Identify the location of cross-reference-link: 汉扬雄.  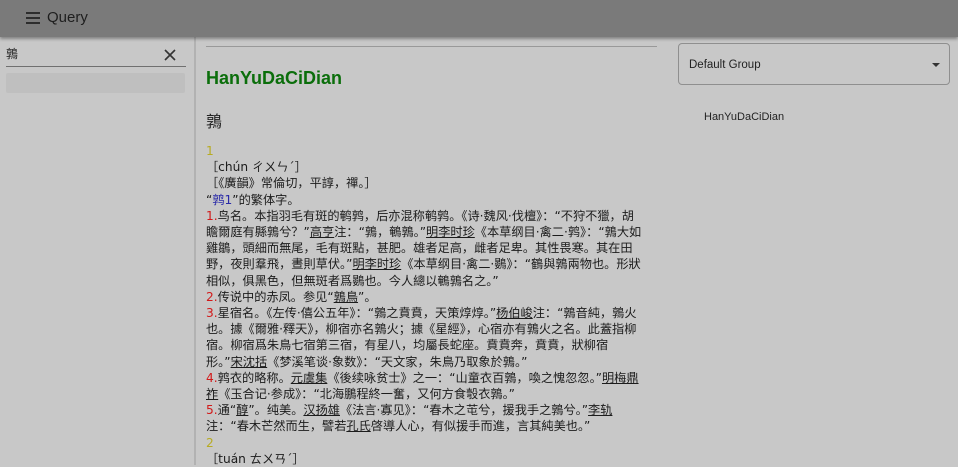
(321, 410).